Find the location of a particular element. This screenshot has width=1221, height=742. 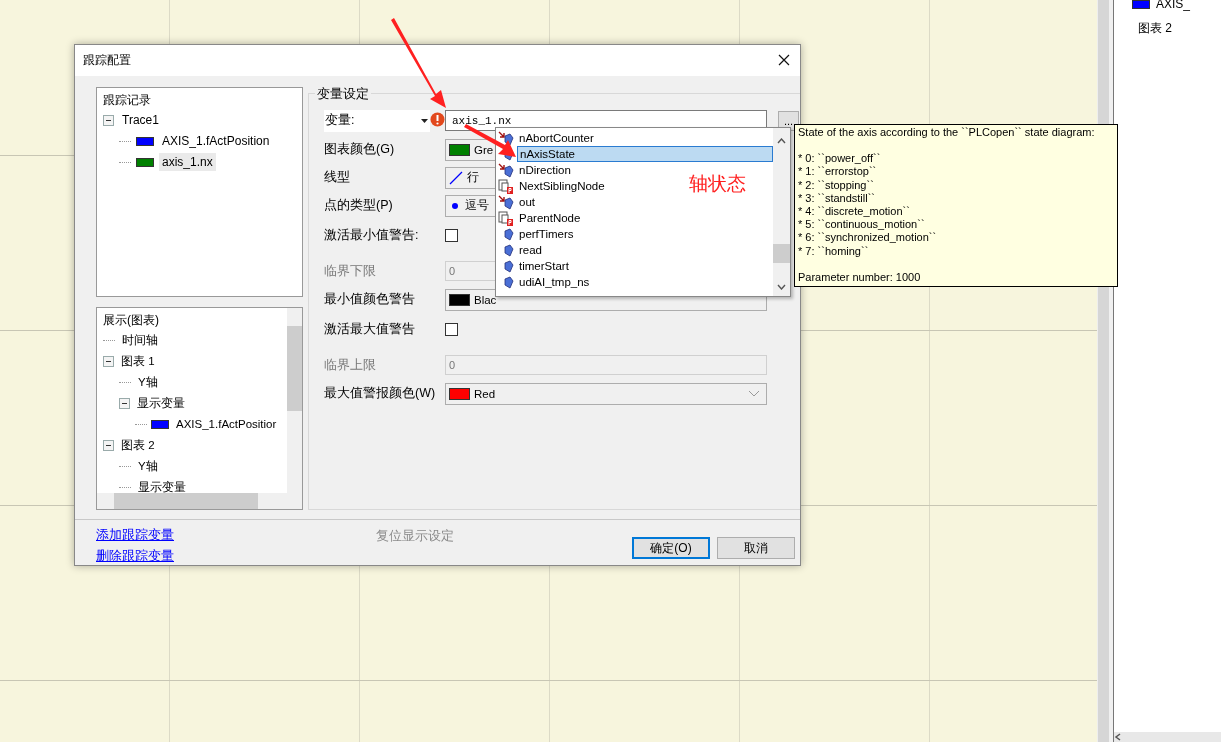

tooltip-text: * 5: ``continuous_motion`` is located at coordinates (862, 225).